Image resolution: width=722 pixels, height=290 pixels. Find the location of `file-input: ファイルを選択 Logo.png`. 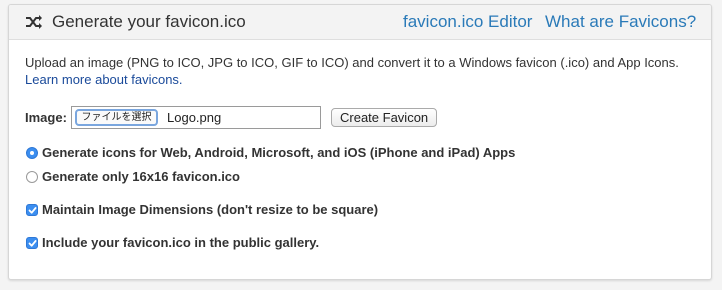

file-input: ファイルを選択 Logo.png is located at coordinates (196, 117).